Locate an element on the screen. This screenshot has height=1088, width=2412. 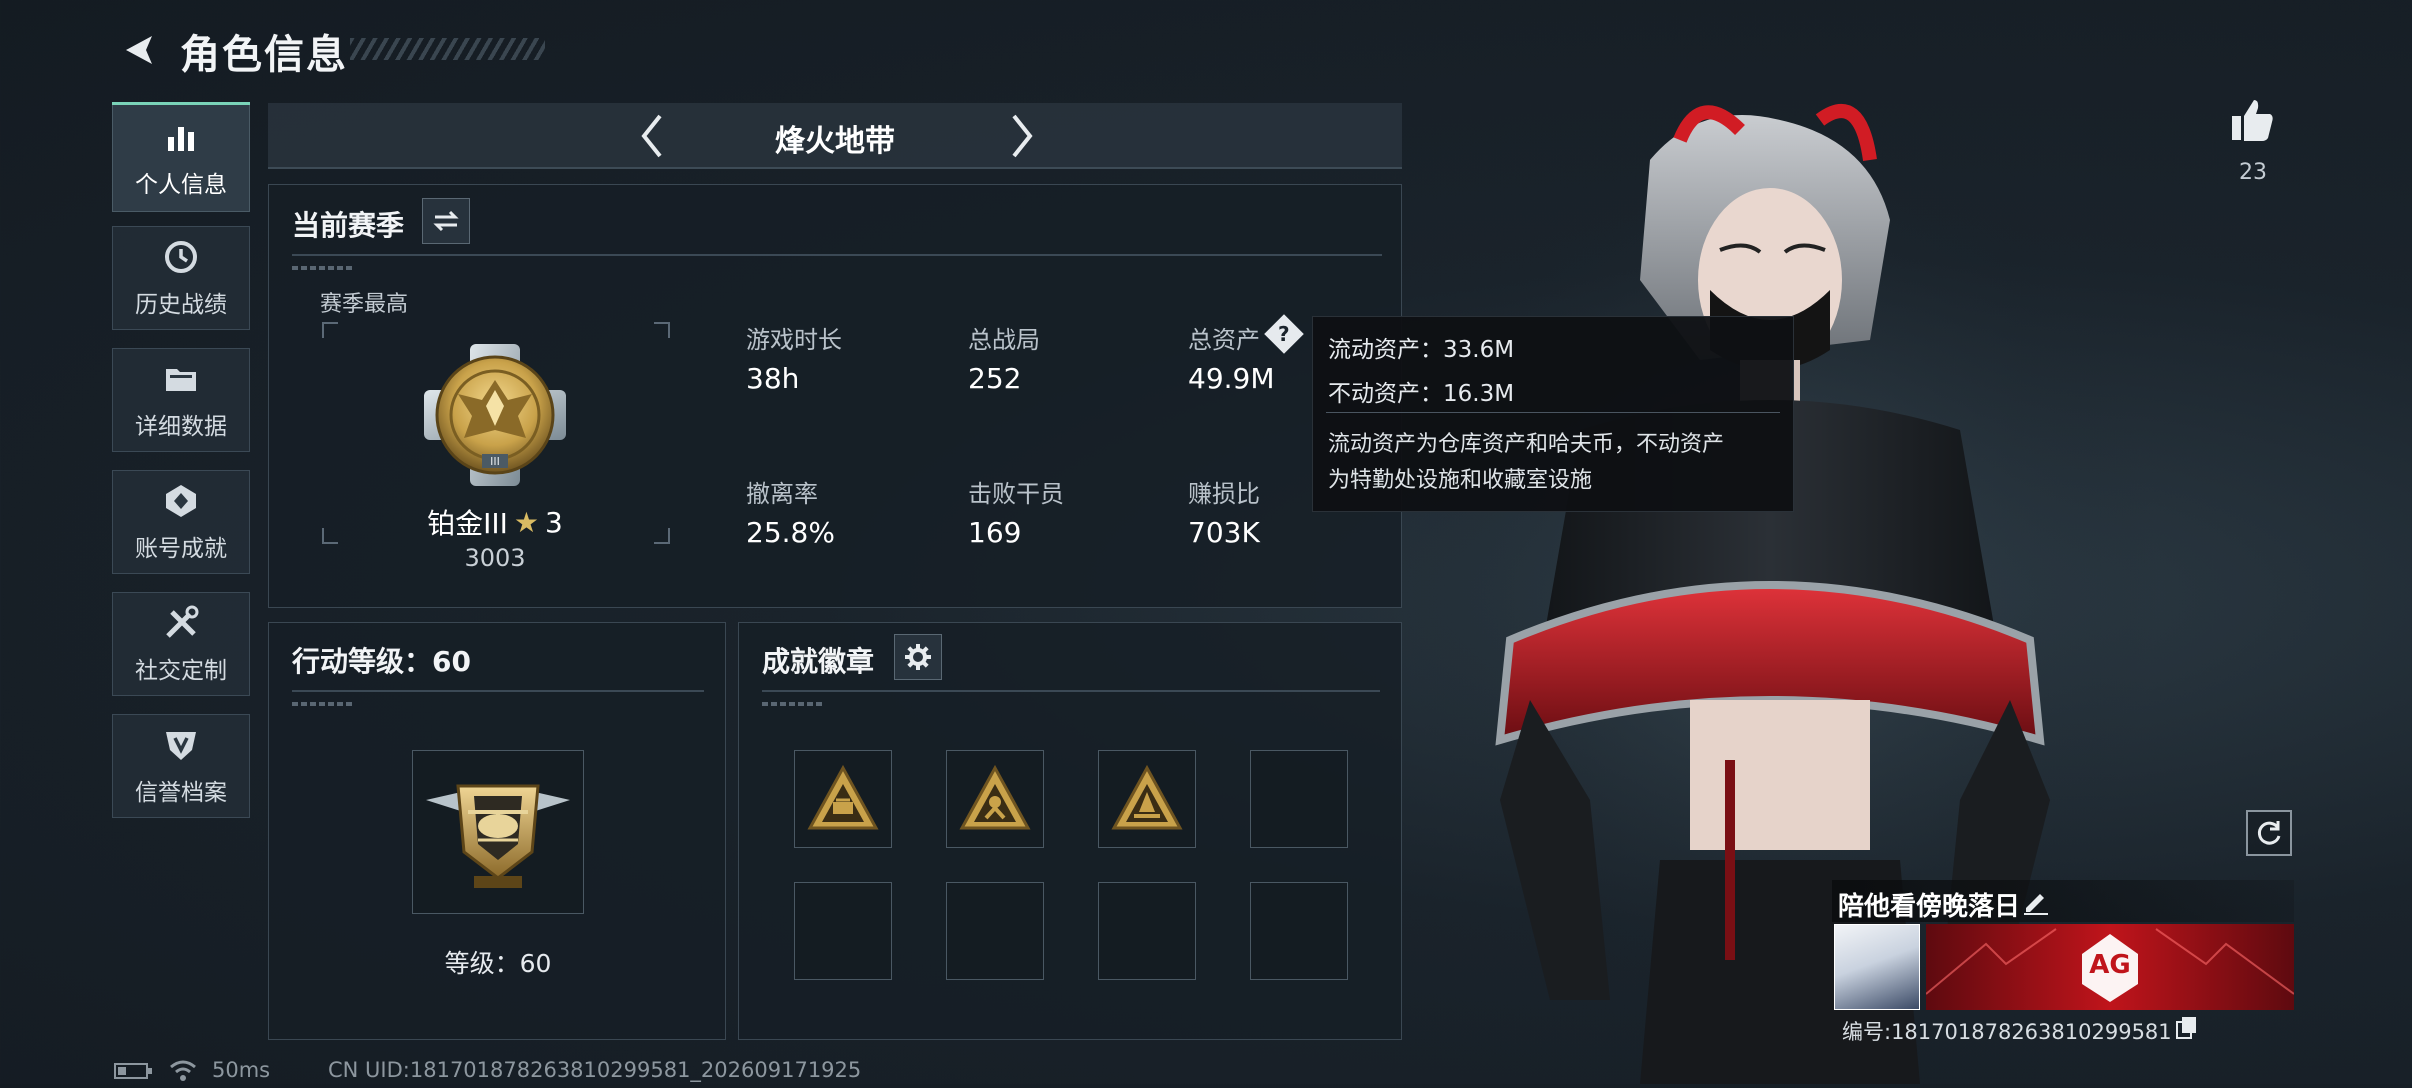
thumbs-up-icon is located at coordinates (2252, 120).